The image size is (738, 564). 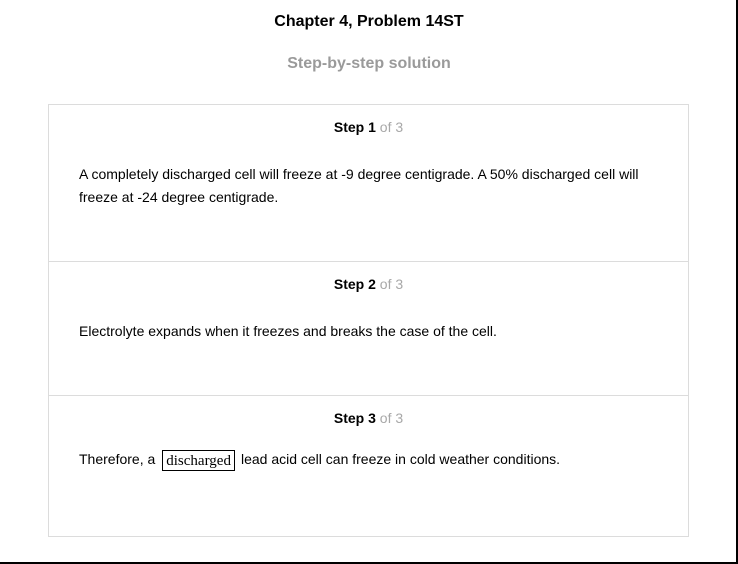 I want to click on step-2-label: Step 2, so click(x=354, y=284).